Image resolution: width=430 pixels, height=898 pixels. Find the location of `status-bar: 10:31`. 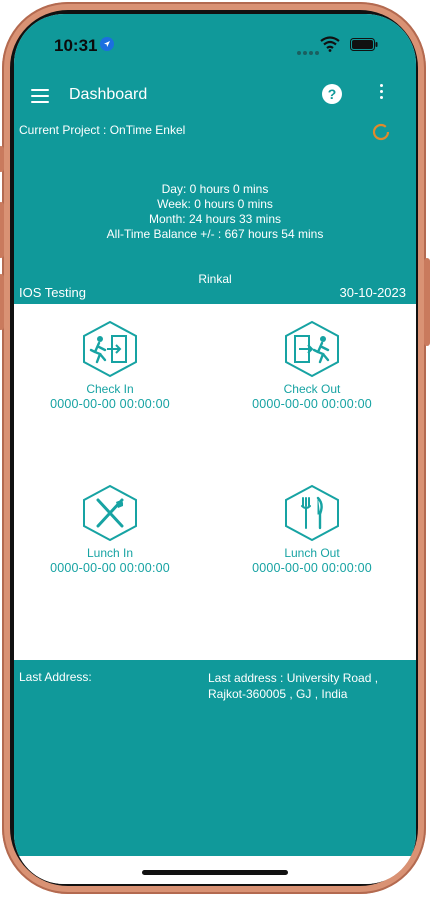

status-bar: 10:31 is located at coordinates (215, 43).